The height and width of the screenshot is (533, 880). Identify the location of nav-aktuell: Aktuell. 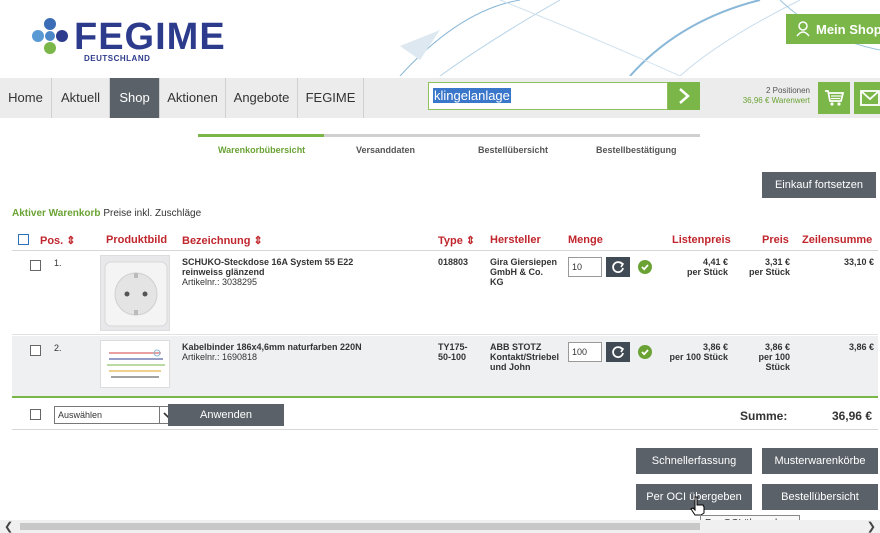
(81, 98).